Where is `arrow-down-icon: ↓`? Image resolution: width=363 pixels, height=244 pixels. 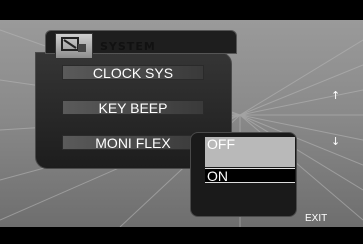
arrow-down-icon: ↓ is located at coordinates (335, 141).